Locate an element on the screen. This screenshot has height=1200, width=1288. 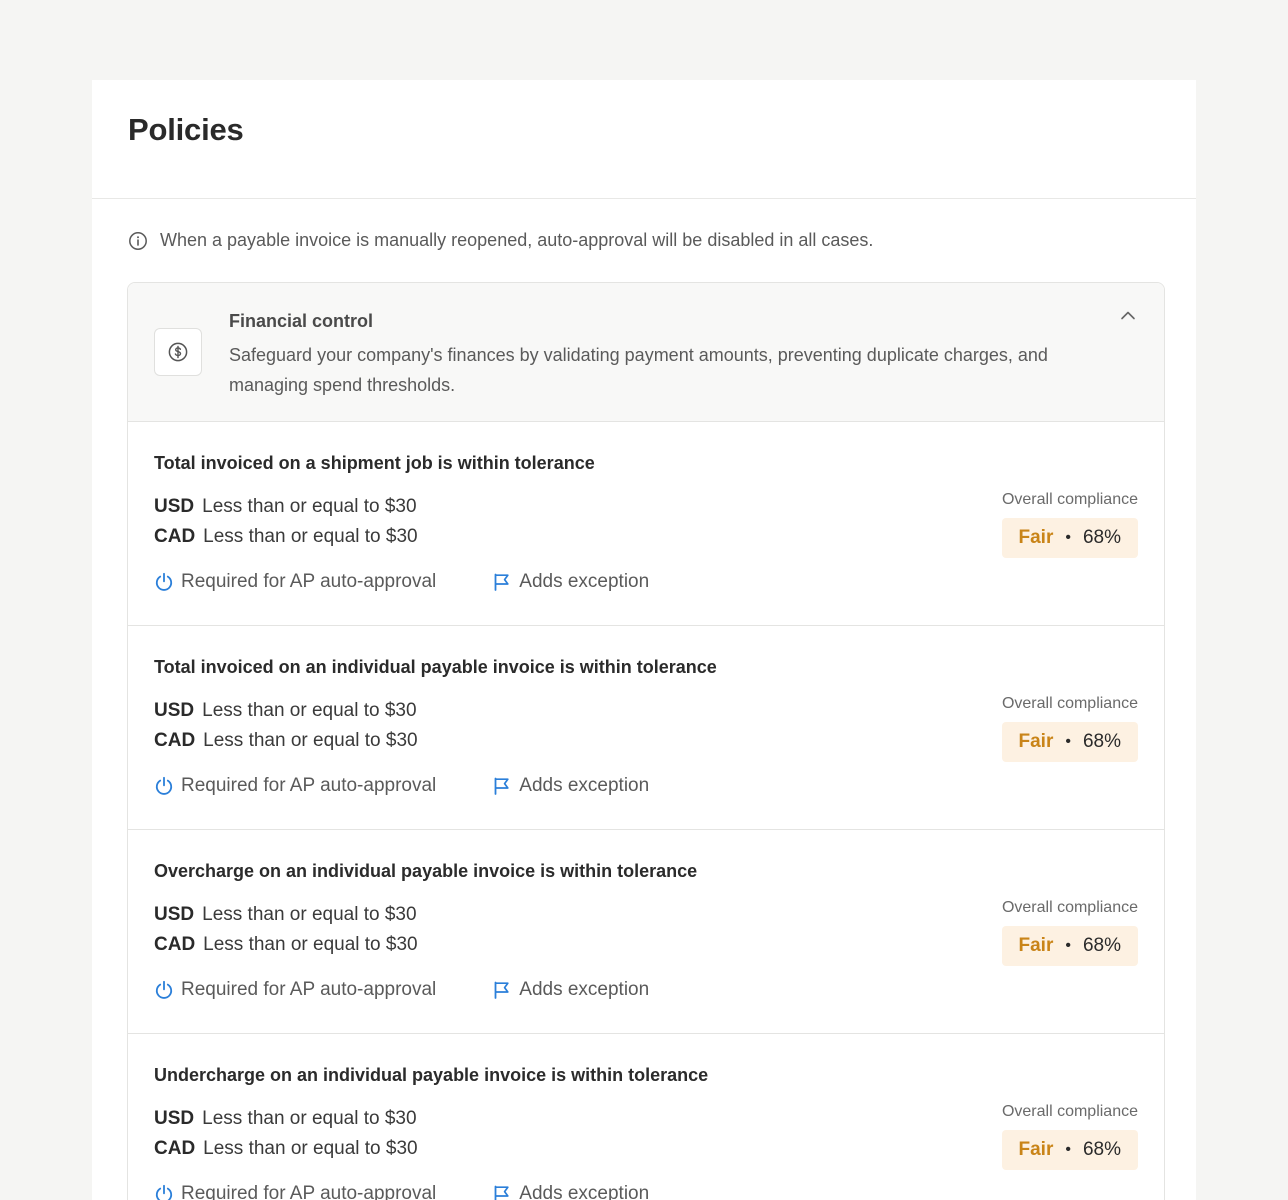
section-icon-box is located at coordinates (178, 352).